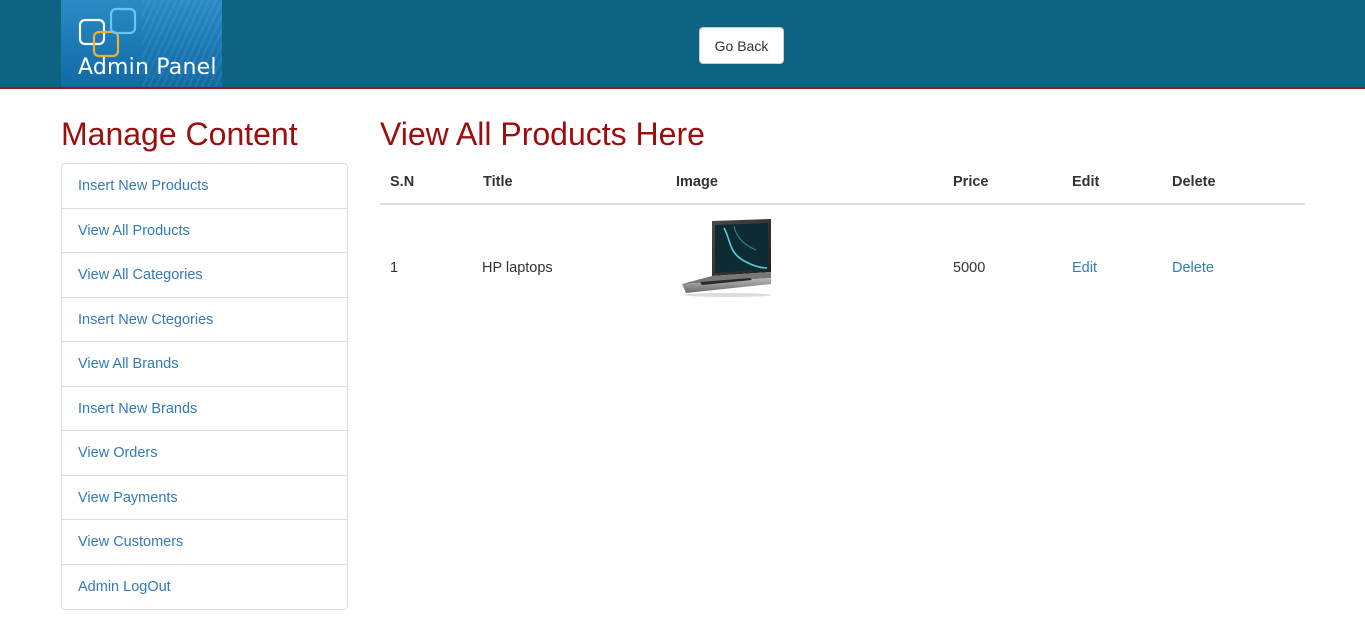 This screenshot has height=628, width=1365. What do you see at coordinates (179, 134) in the screenshot?
I see `sidebar-title: Manage Content` at bounding box center [179, 134].